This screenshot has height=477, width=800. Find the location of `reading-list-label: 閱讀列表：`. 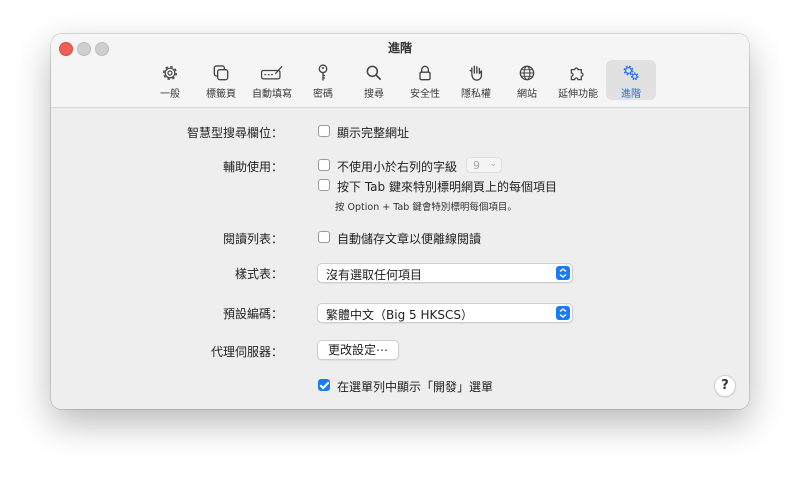

reading-list-label: 閱讀列表： is located at coordinates (252, 239).